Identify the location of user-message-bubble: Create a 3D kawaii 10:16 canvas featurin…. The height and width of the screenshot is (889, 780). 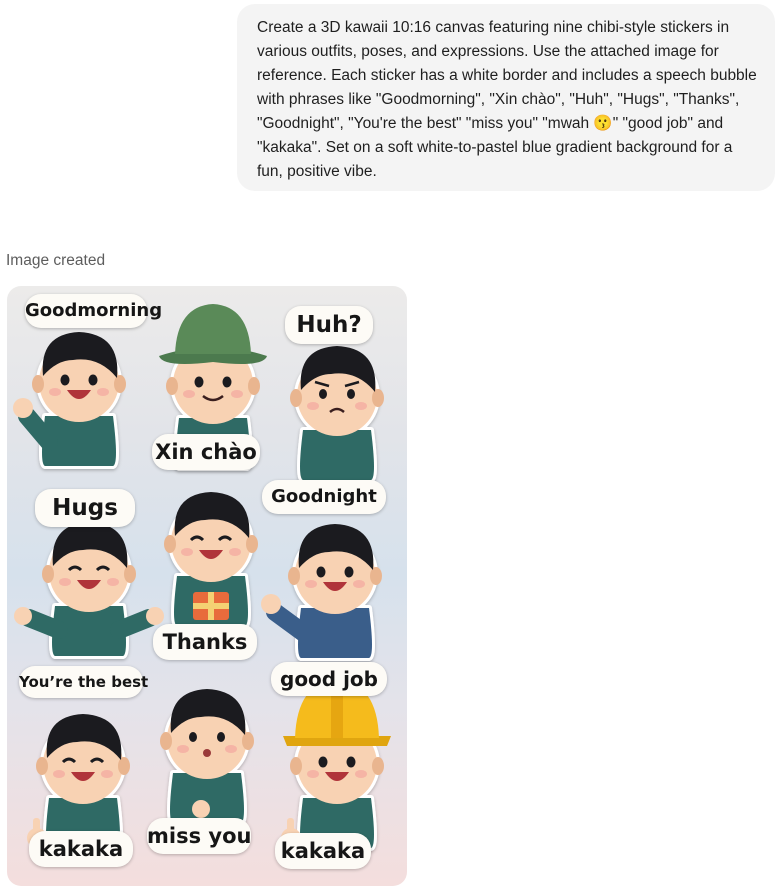
(506, 97).